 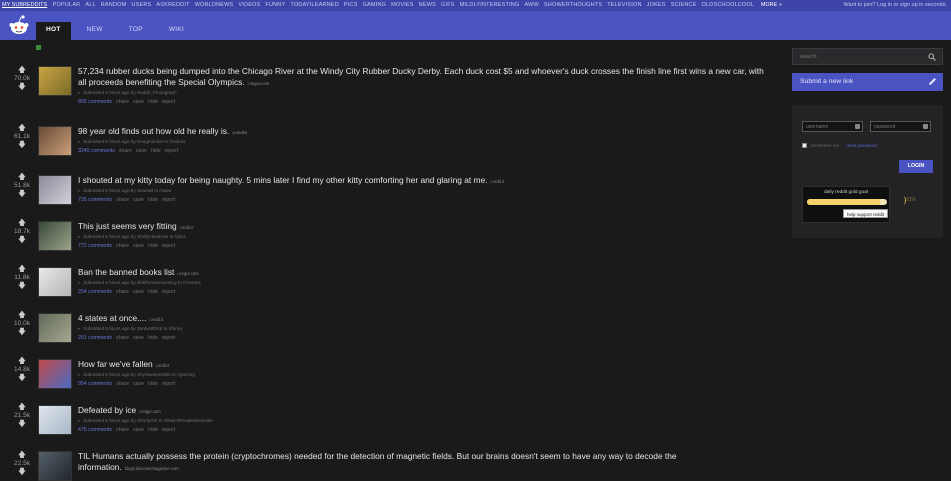 I want to click on subreddit-link: WORLDNEWS, so click(x=214, y=5).